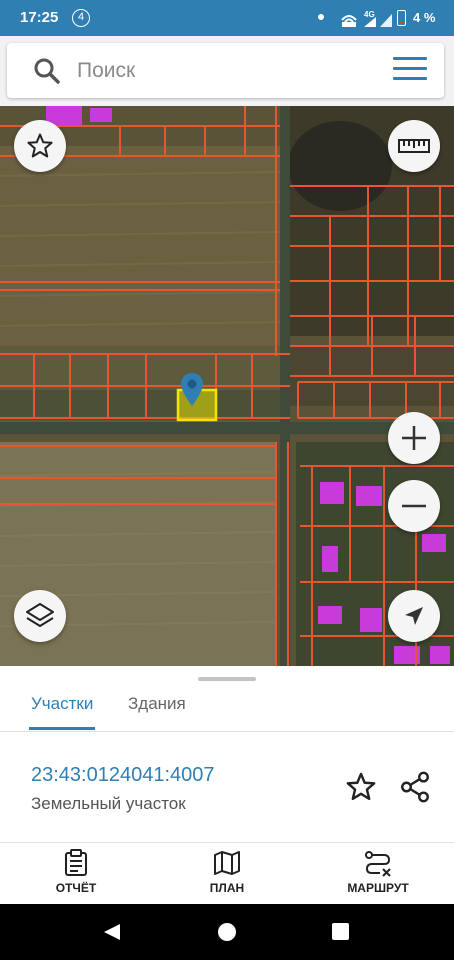  I want to click on nav-plan: ПЛАН, so click(227, 876).